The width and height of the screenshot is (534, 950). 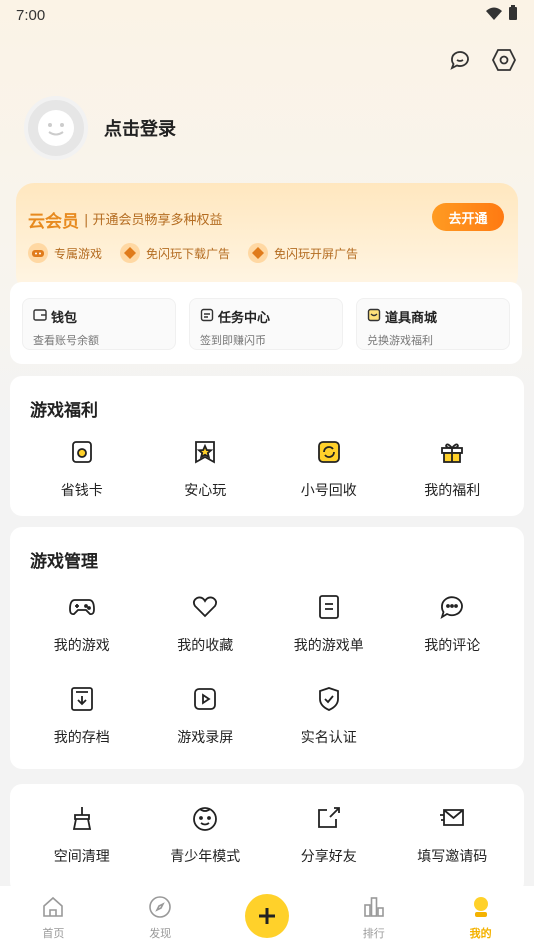 What do you see at coordinates (205, 646) in the screenshot?
I see `grid-label: 我的收藏` at bounding box center [205, 646].